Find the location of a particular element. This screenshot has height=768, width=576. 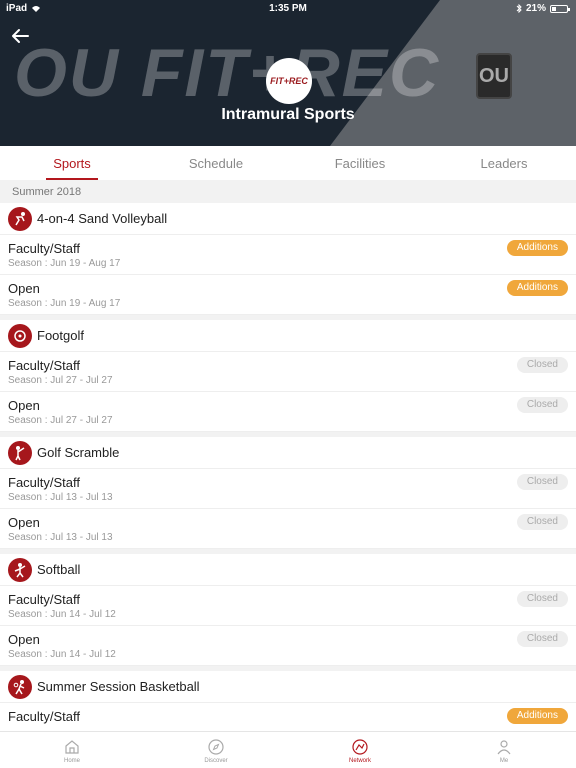

person-icon is located at coordinates (504, 747).